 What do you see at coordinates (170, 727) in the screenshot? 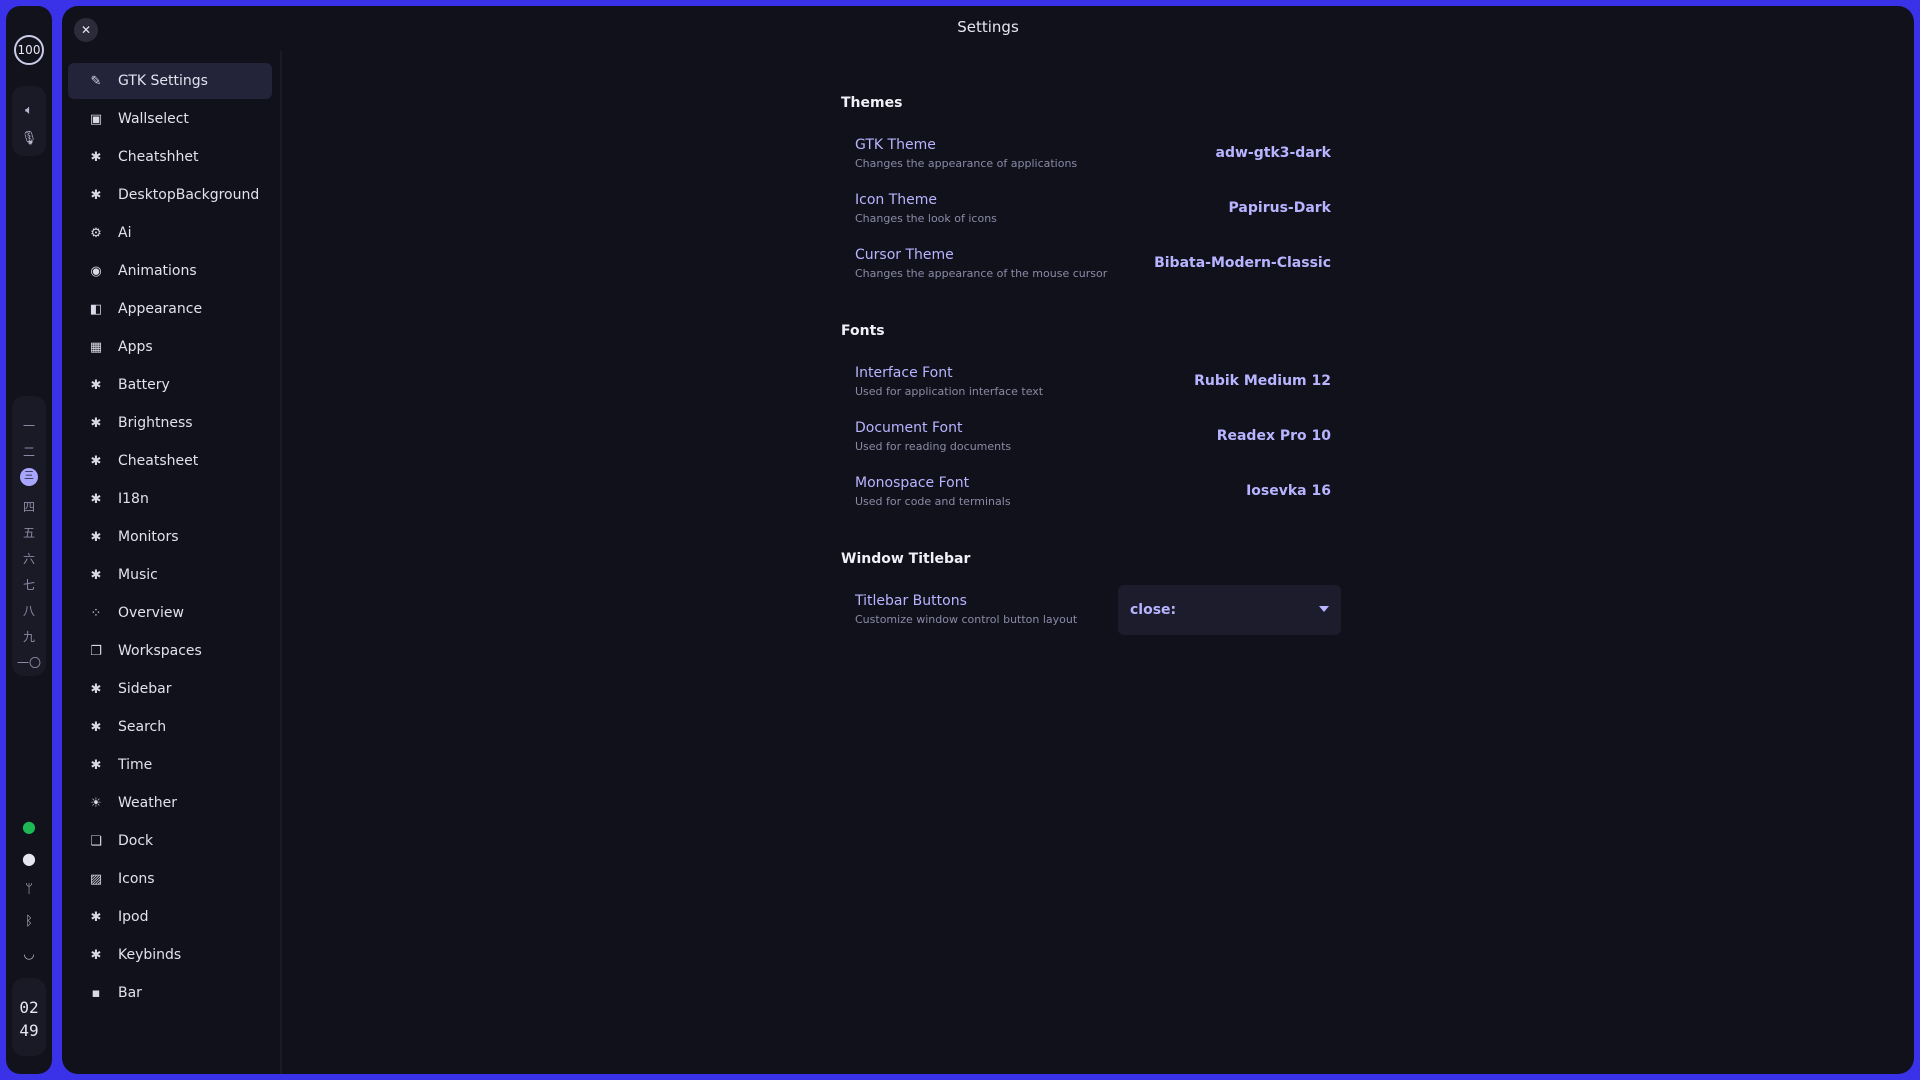
I see `sidebar-item-search: ✱ Search` at bounding box center [170, 727].